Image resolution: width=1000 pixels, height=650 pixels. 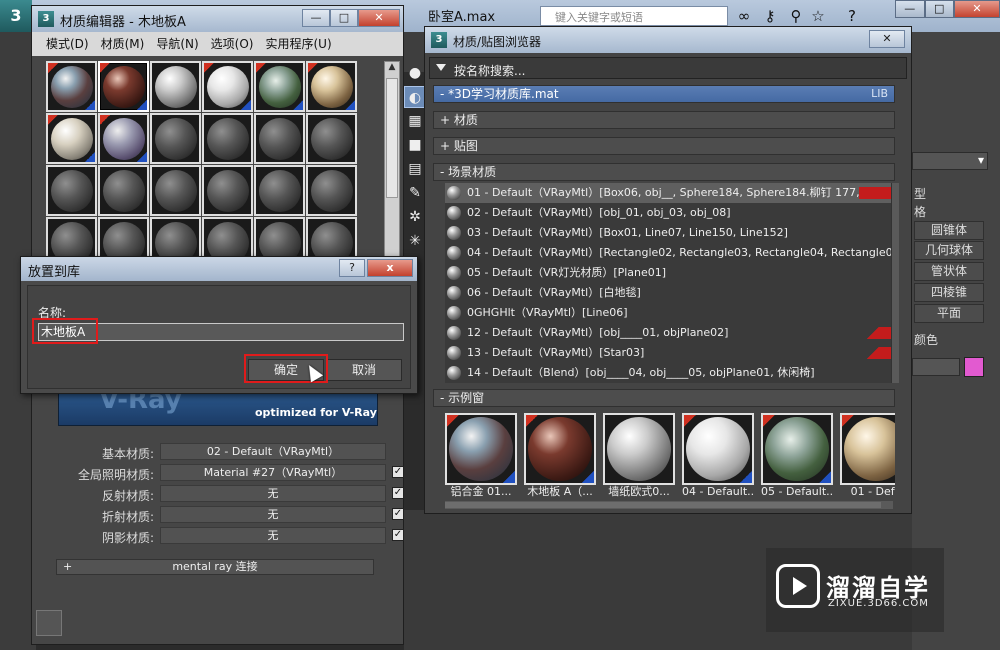 I want to click on samples-scrollbar, so click(x=669, y=505).